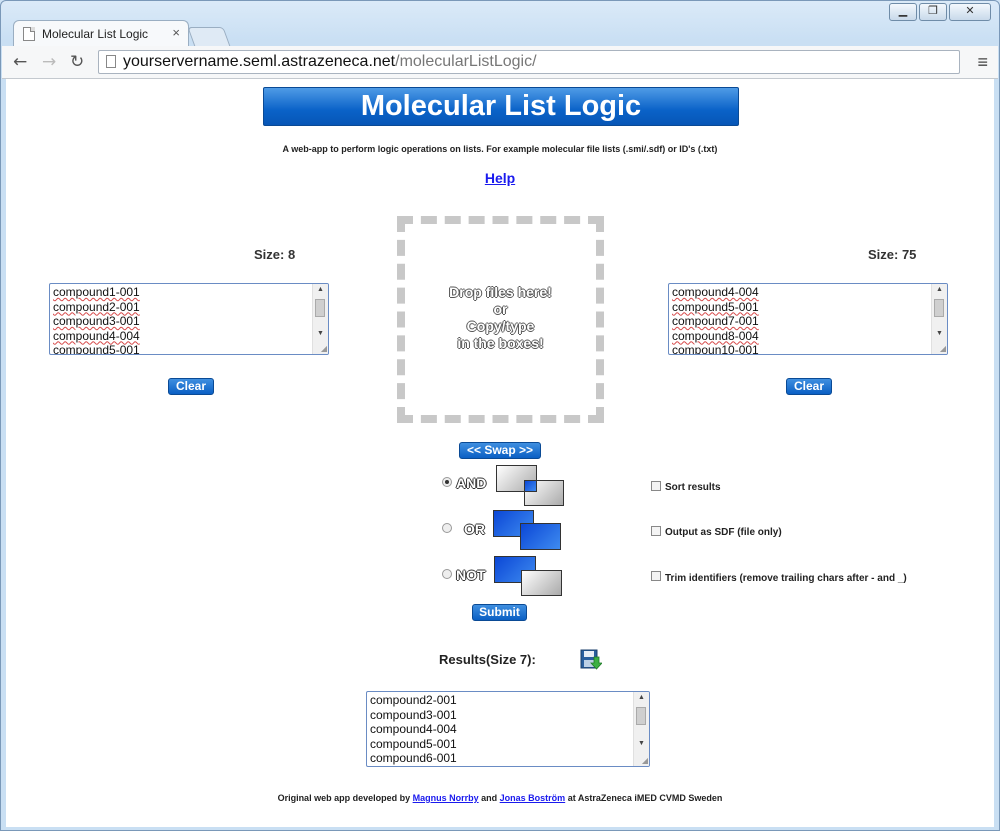 The image size is (1000, 831). What do you see at coordinates (471, 483) in the screenshot?
I see `and-label: AND` at bounding box center [471, 483].